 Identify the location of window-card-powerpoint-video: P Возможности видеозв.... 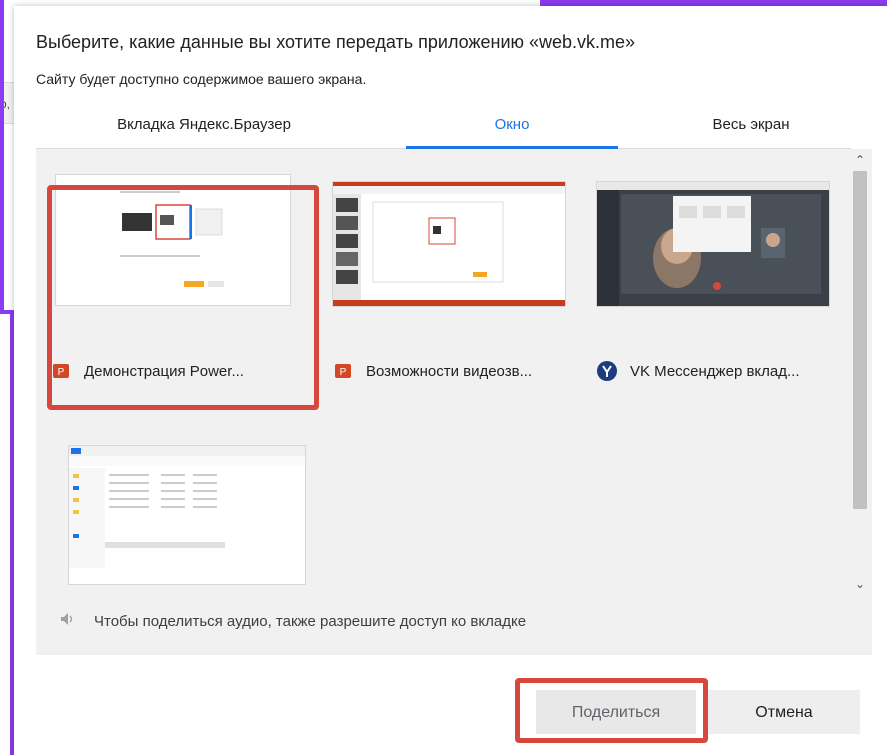
(441, 274).